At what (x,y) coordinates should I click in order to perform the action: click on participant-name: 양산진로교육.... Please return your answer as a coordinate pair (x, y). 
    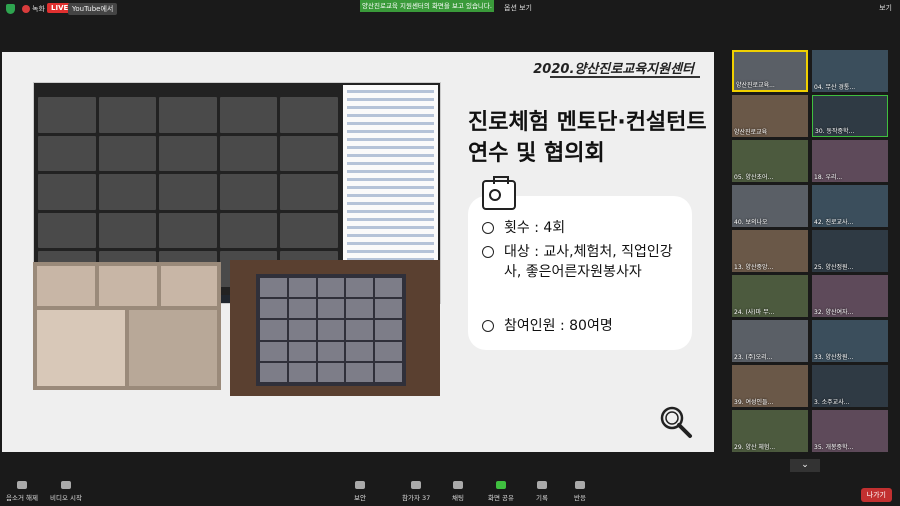
    Looking at the image, I should click on (755, 85).